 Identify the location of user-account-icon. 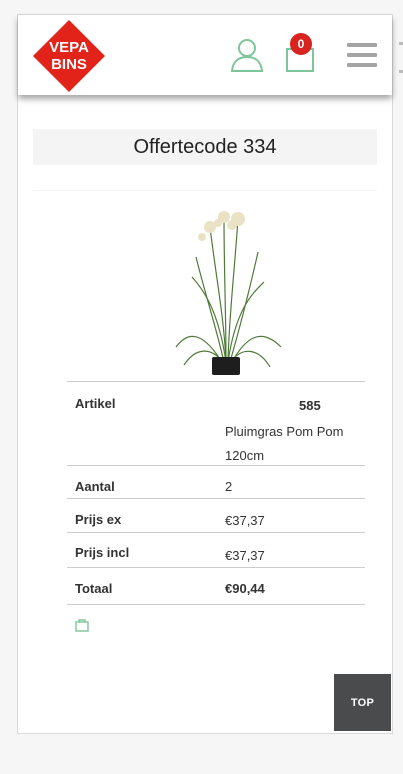
(247, 55).